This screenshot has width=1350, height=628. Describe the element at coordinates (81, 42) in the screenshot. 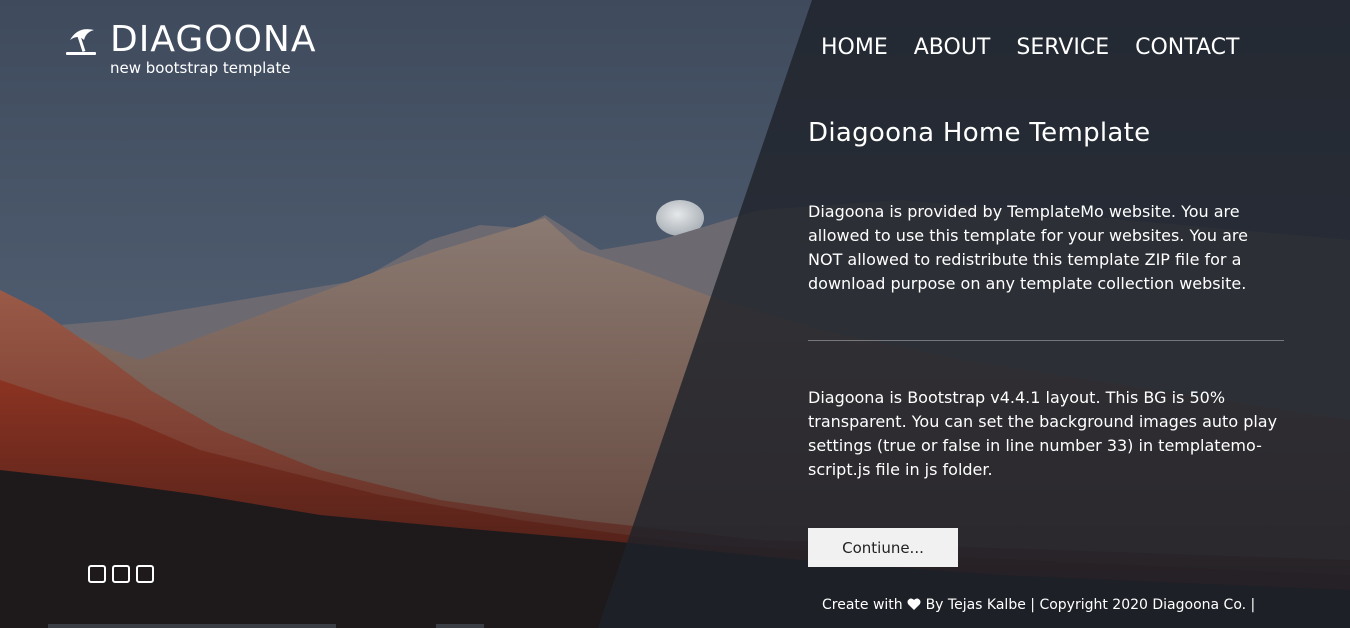

I see `beach-umbrella-icon` at that location.